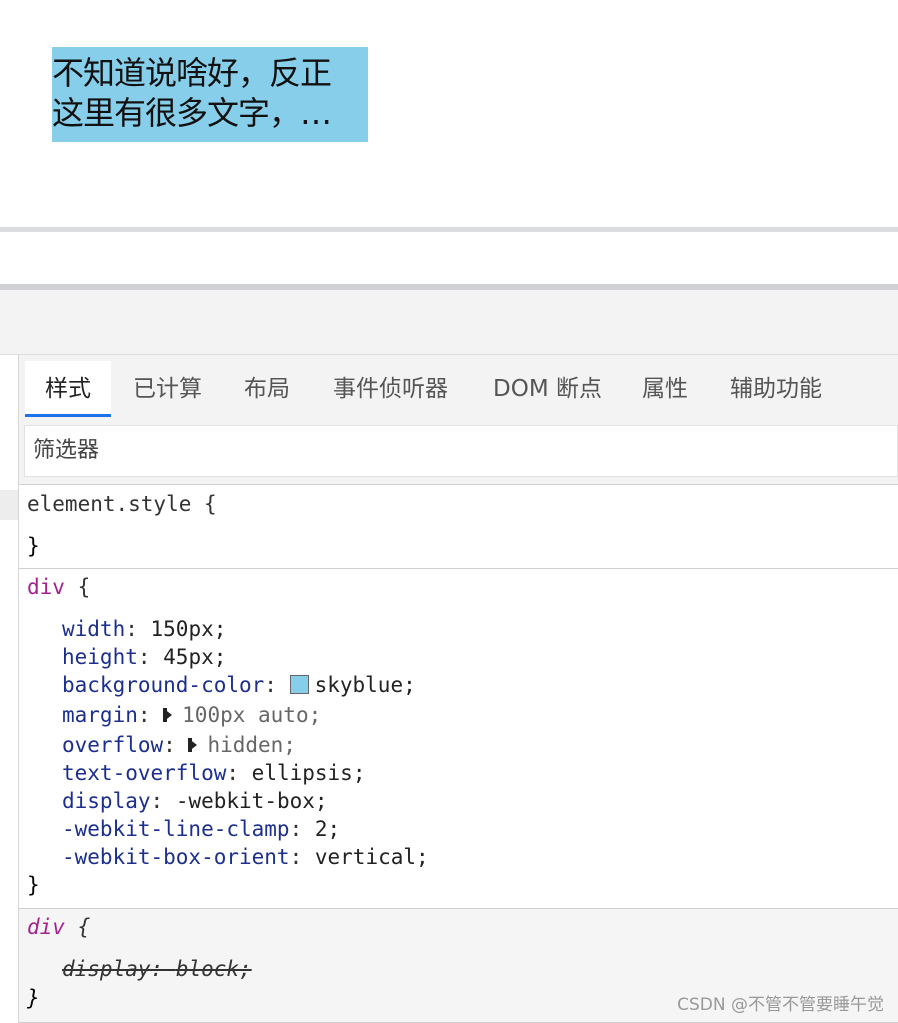  Describe the element at coordinates (192, 73) in the screenshot. I see `preview-line-1: 不知道说啥好，反正` at that location.